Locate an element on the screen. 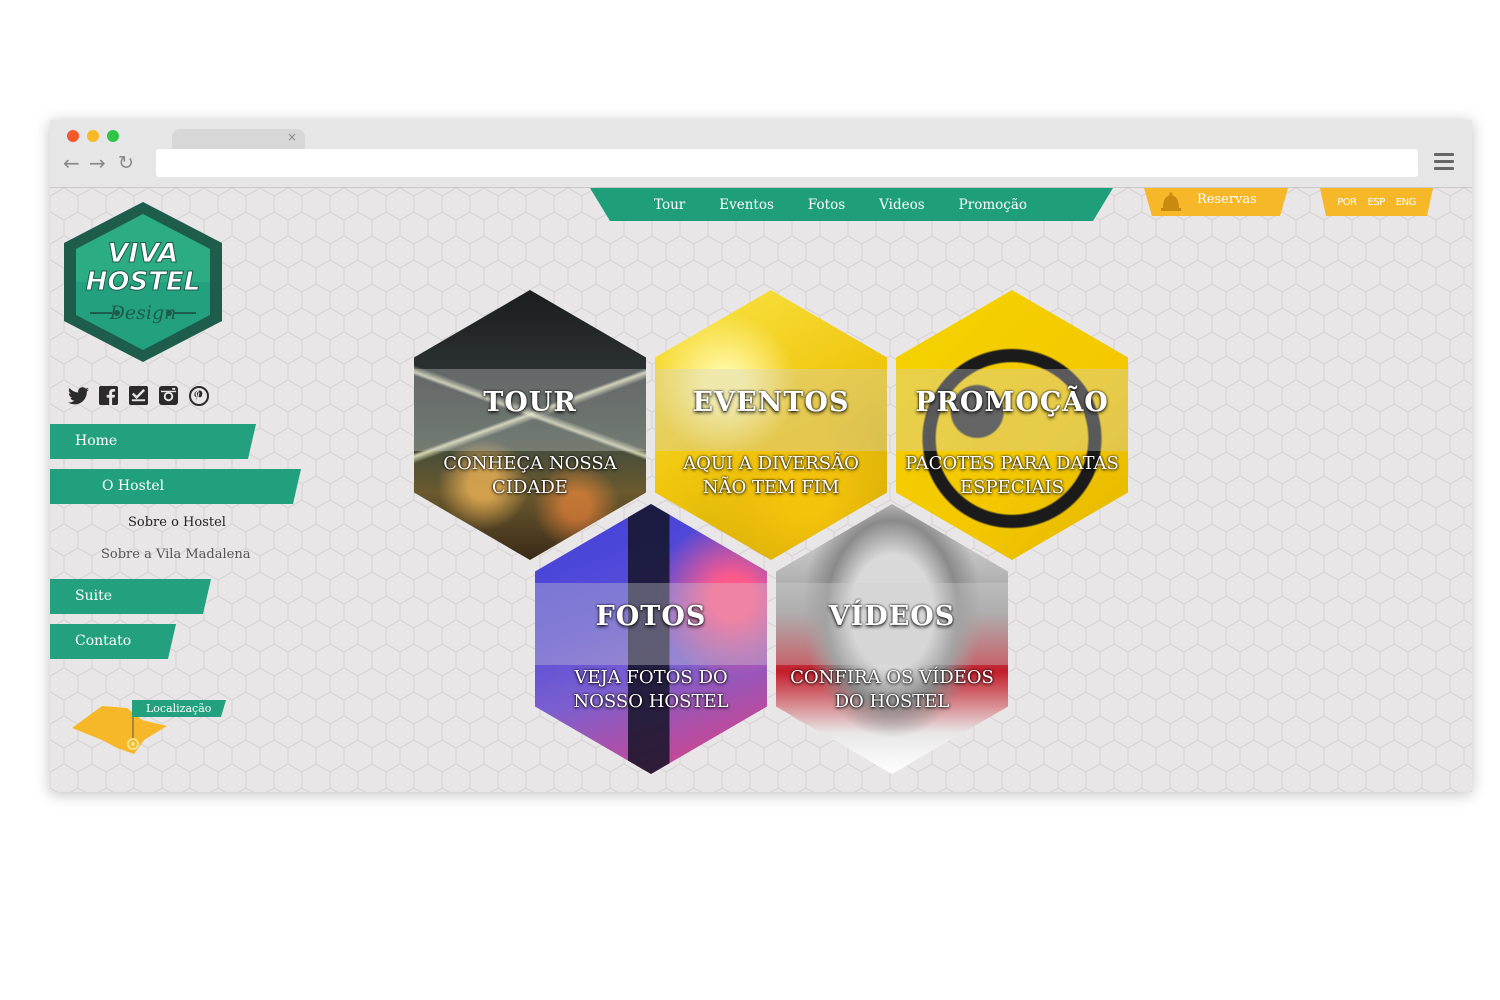 This screenshot has height=1000, width=1500. browser-chrome: × ← → ↻ is located at coordinates (761, 154).